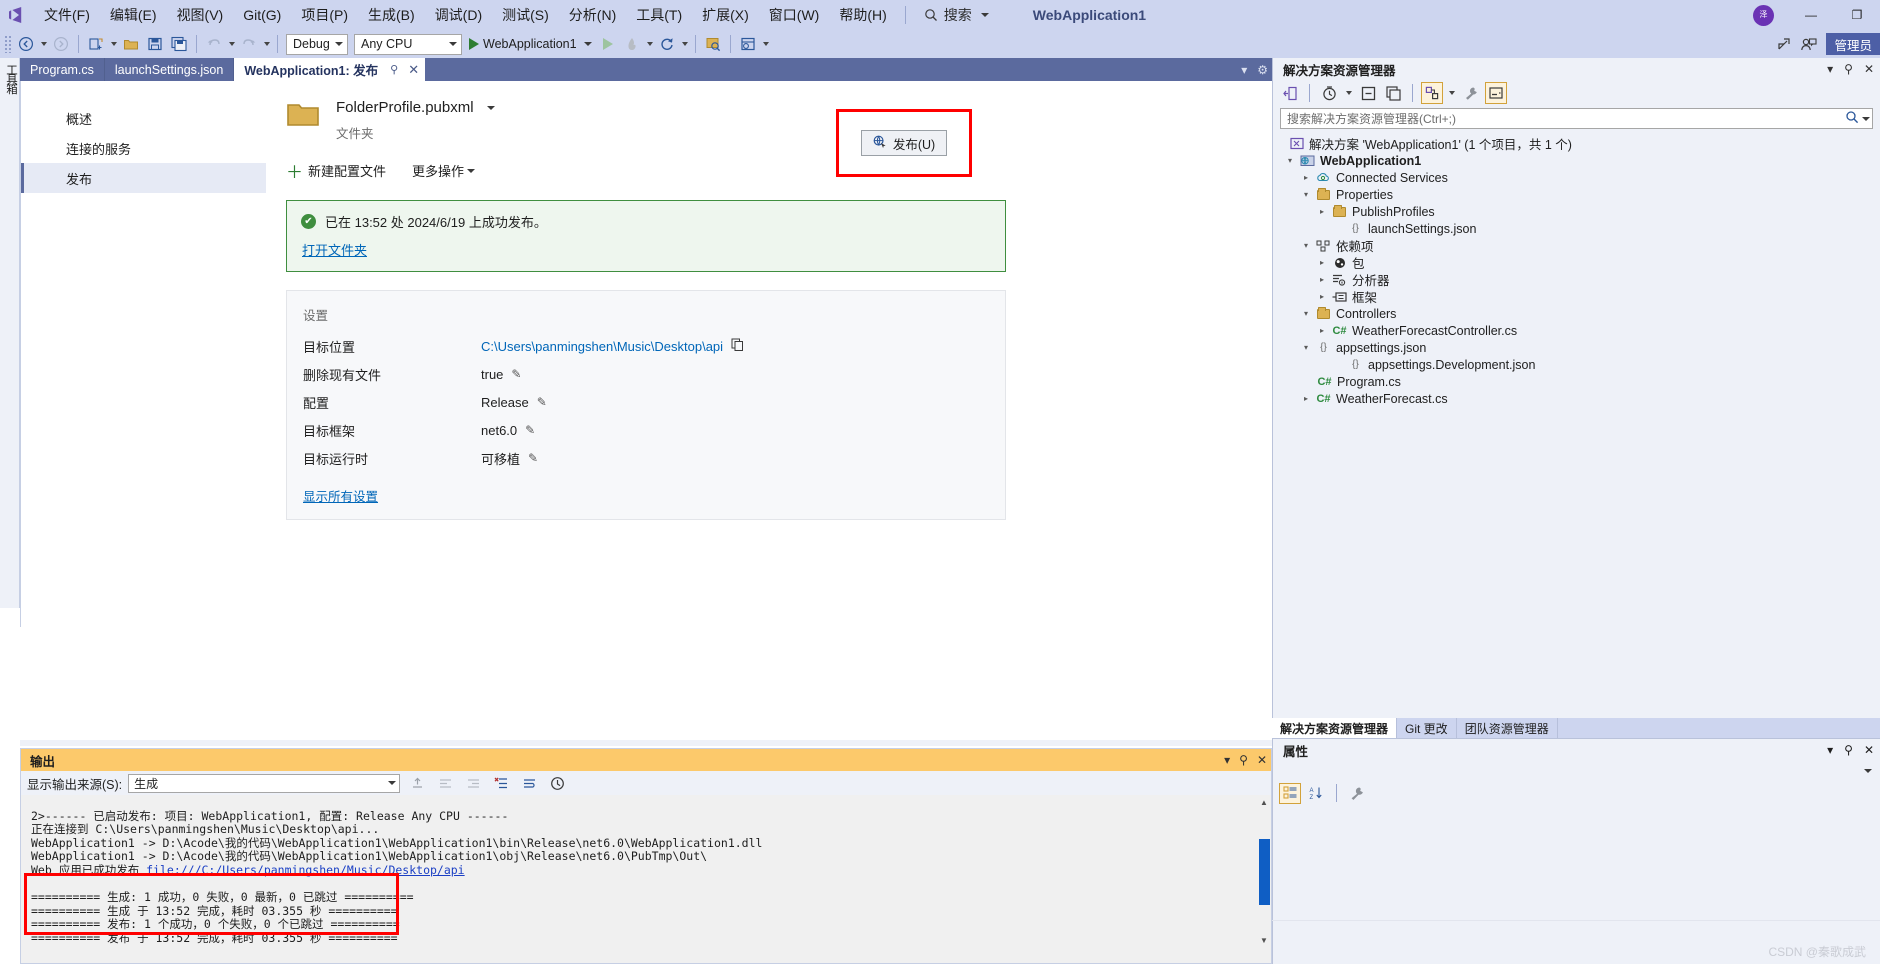 Image resolution: width=1880 pixels, height=964 pixels. I want to click on tree-node-controllers: ▾ Controllers, so click(1580, 313).